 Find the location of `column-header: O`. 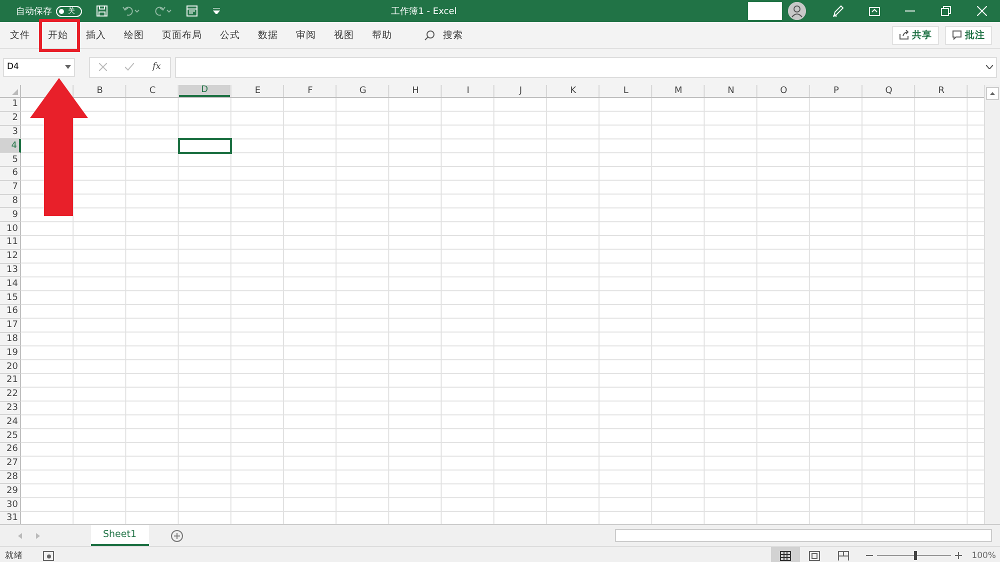

column-header: O is located at coordinates (784, 91).